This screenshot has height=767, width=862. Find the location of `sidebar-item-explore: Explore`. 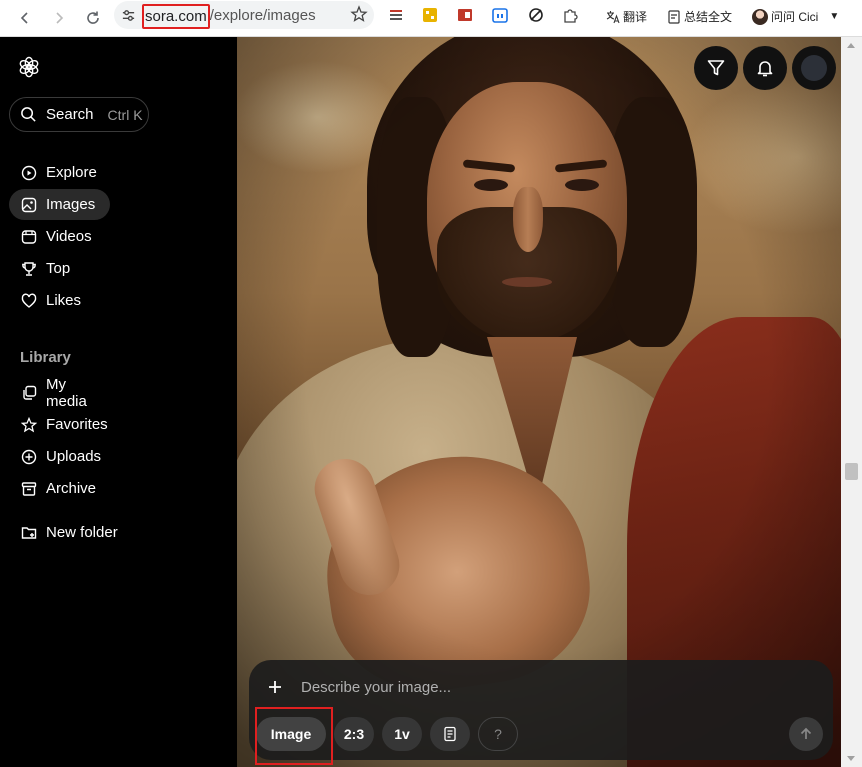

sidebar-item-explore: Explore is located at coordinates (59, 172).